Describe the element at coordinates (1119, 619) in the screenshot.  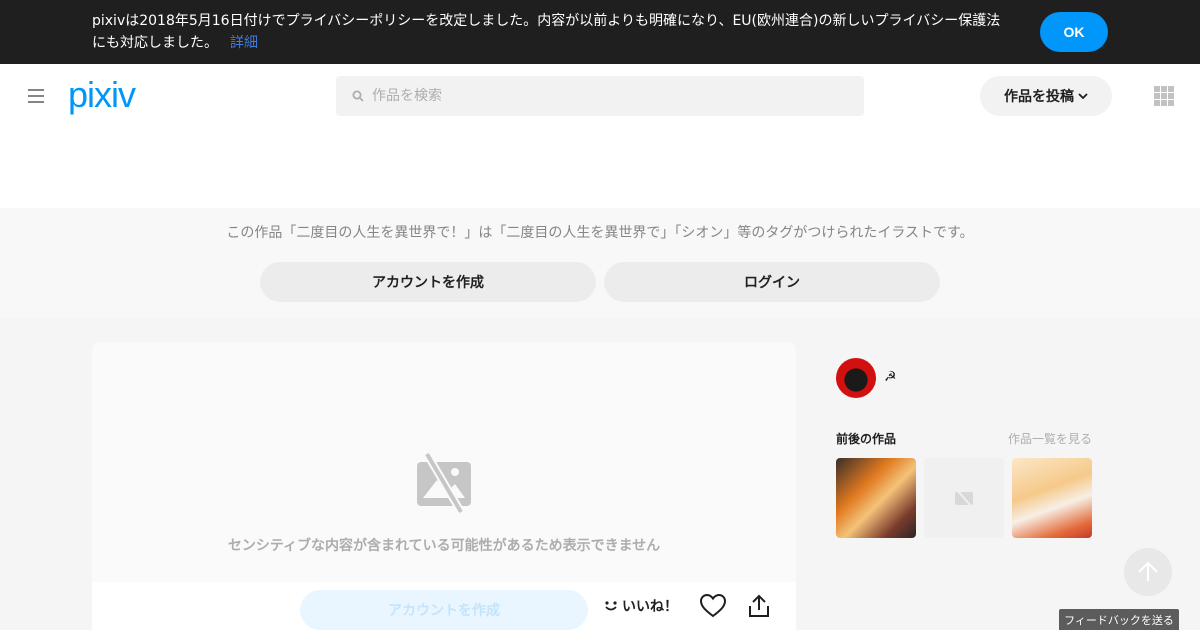
I see `feedback-button: フィードバックを送る` at that location.